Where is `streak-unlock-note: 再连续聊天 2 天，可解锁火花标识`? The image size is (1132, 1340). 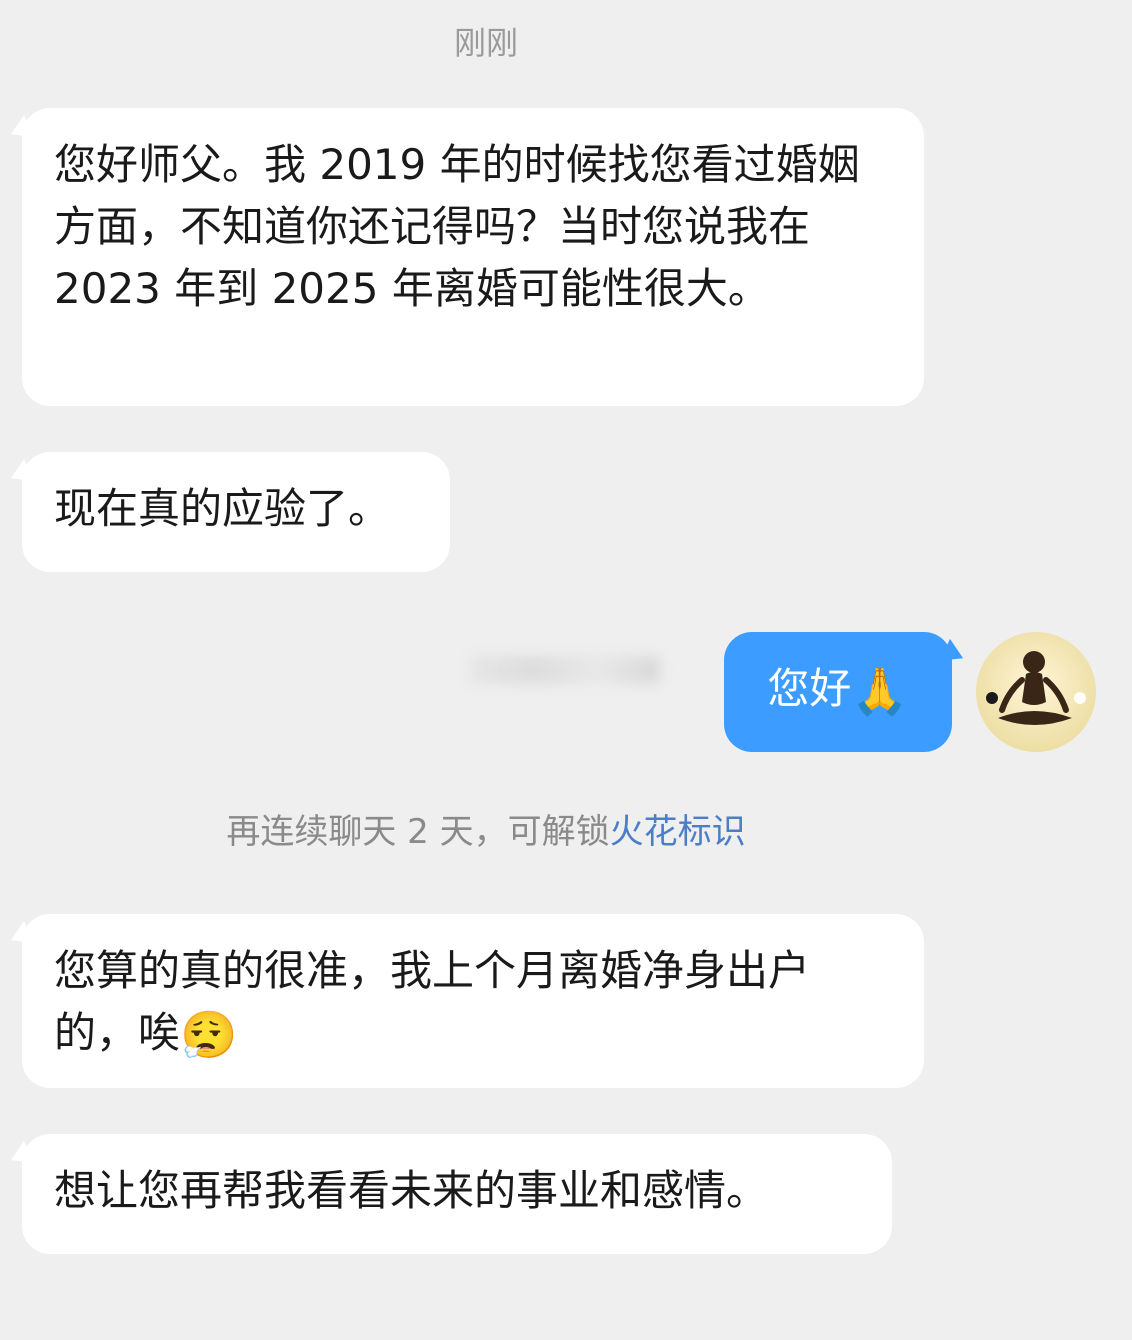 streak-unlock-note: 再连续聊天 2 天，可解锁火花标识 is located at coordinates (486, 828).